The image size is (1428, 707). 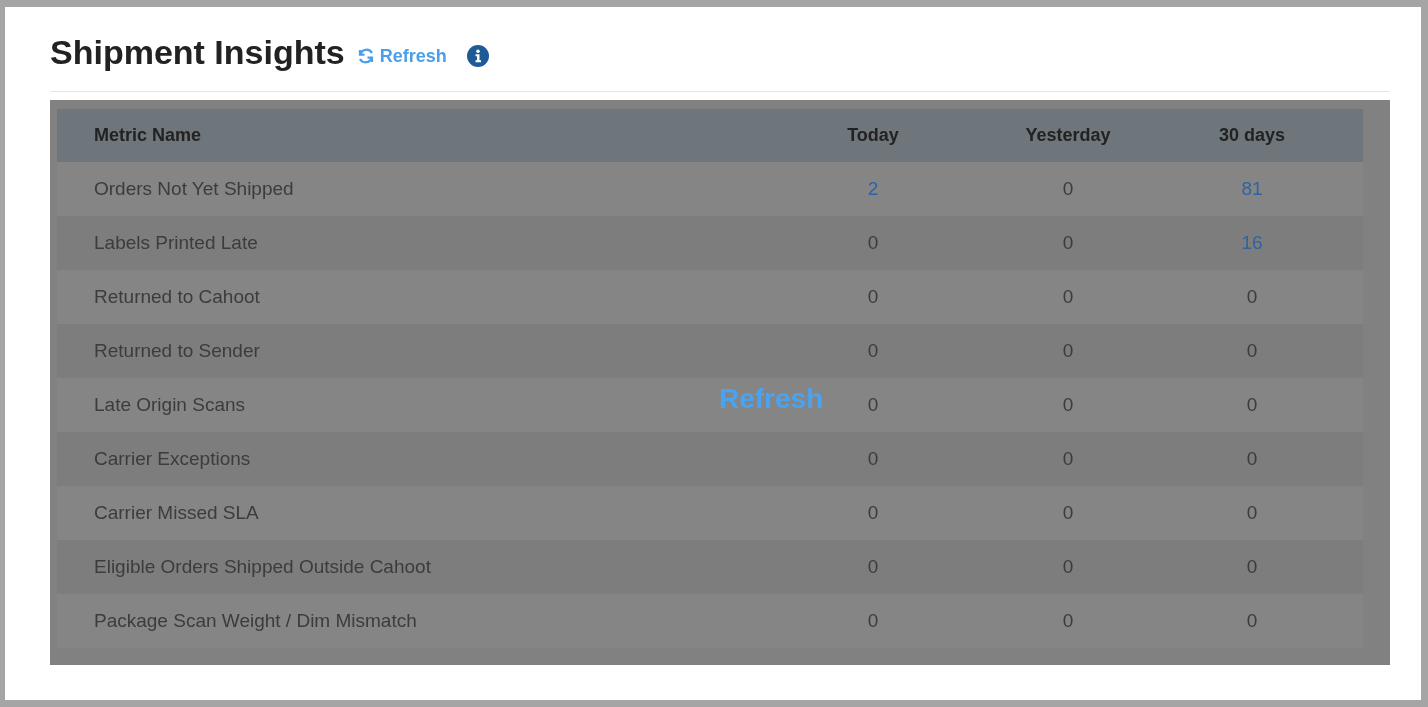 What do you see at coordinates (417, 621) in the screenshot?
I see `metric-cell: Package Scan Weight / Dim Mismatch` at bounding box center [417, 621].